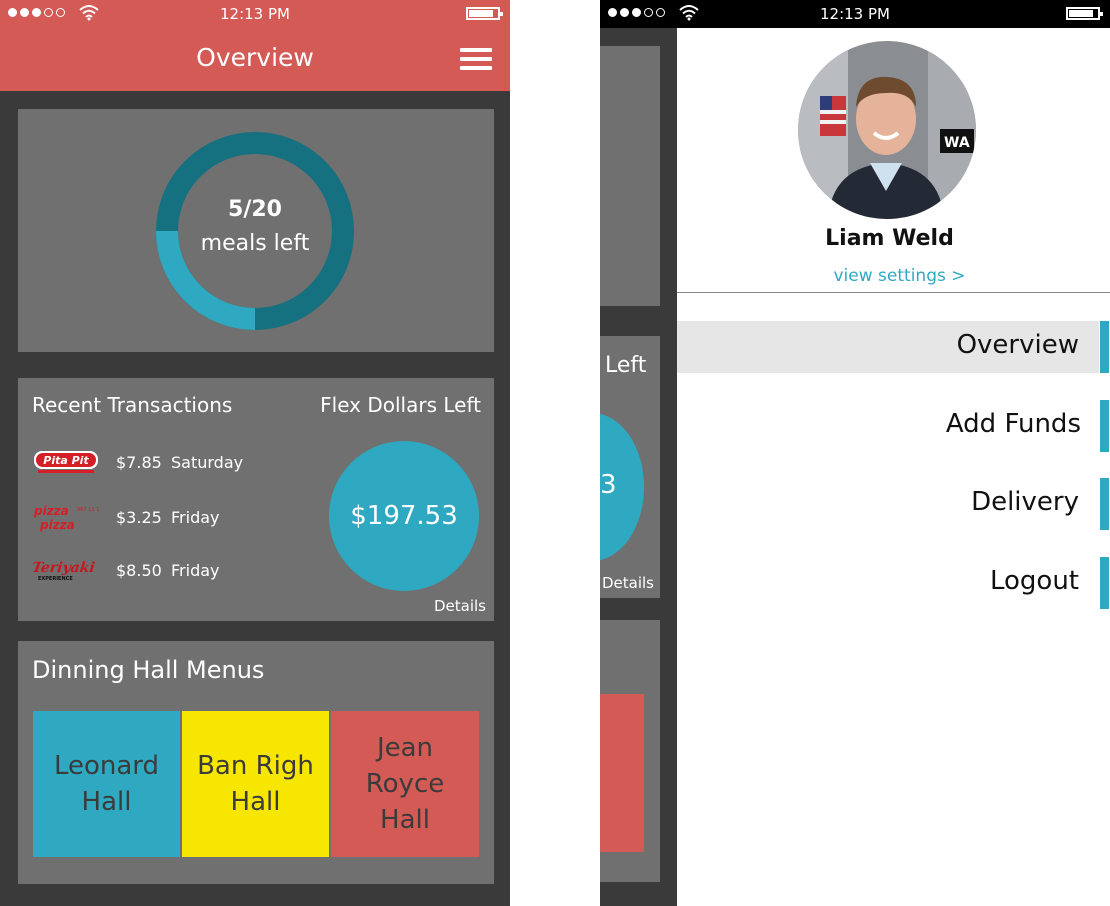 The height and width of the screenshot is (906, 1110). Describe the element at coordinates (957, 143) in the screenshot. I see `svg-text: WA` at that location.